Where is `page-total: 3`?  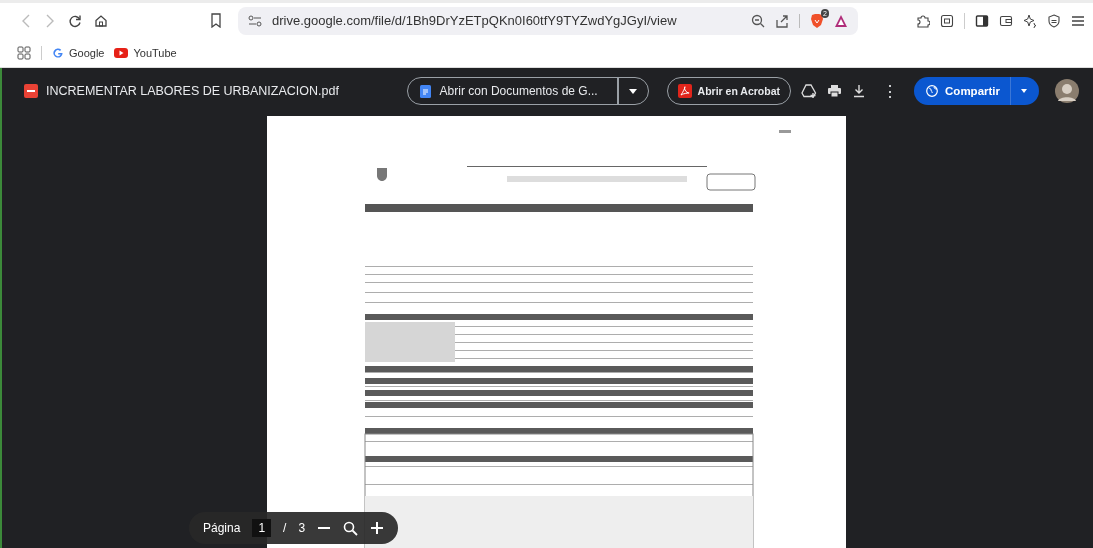
page-total: 3 is located at coordinates (302, 528).